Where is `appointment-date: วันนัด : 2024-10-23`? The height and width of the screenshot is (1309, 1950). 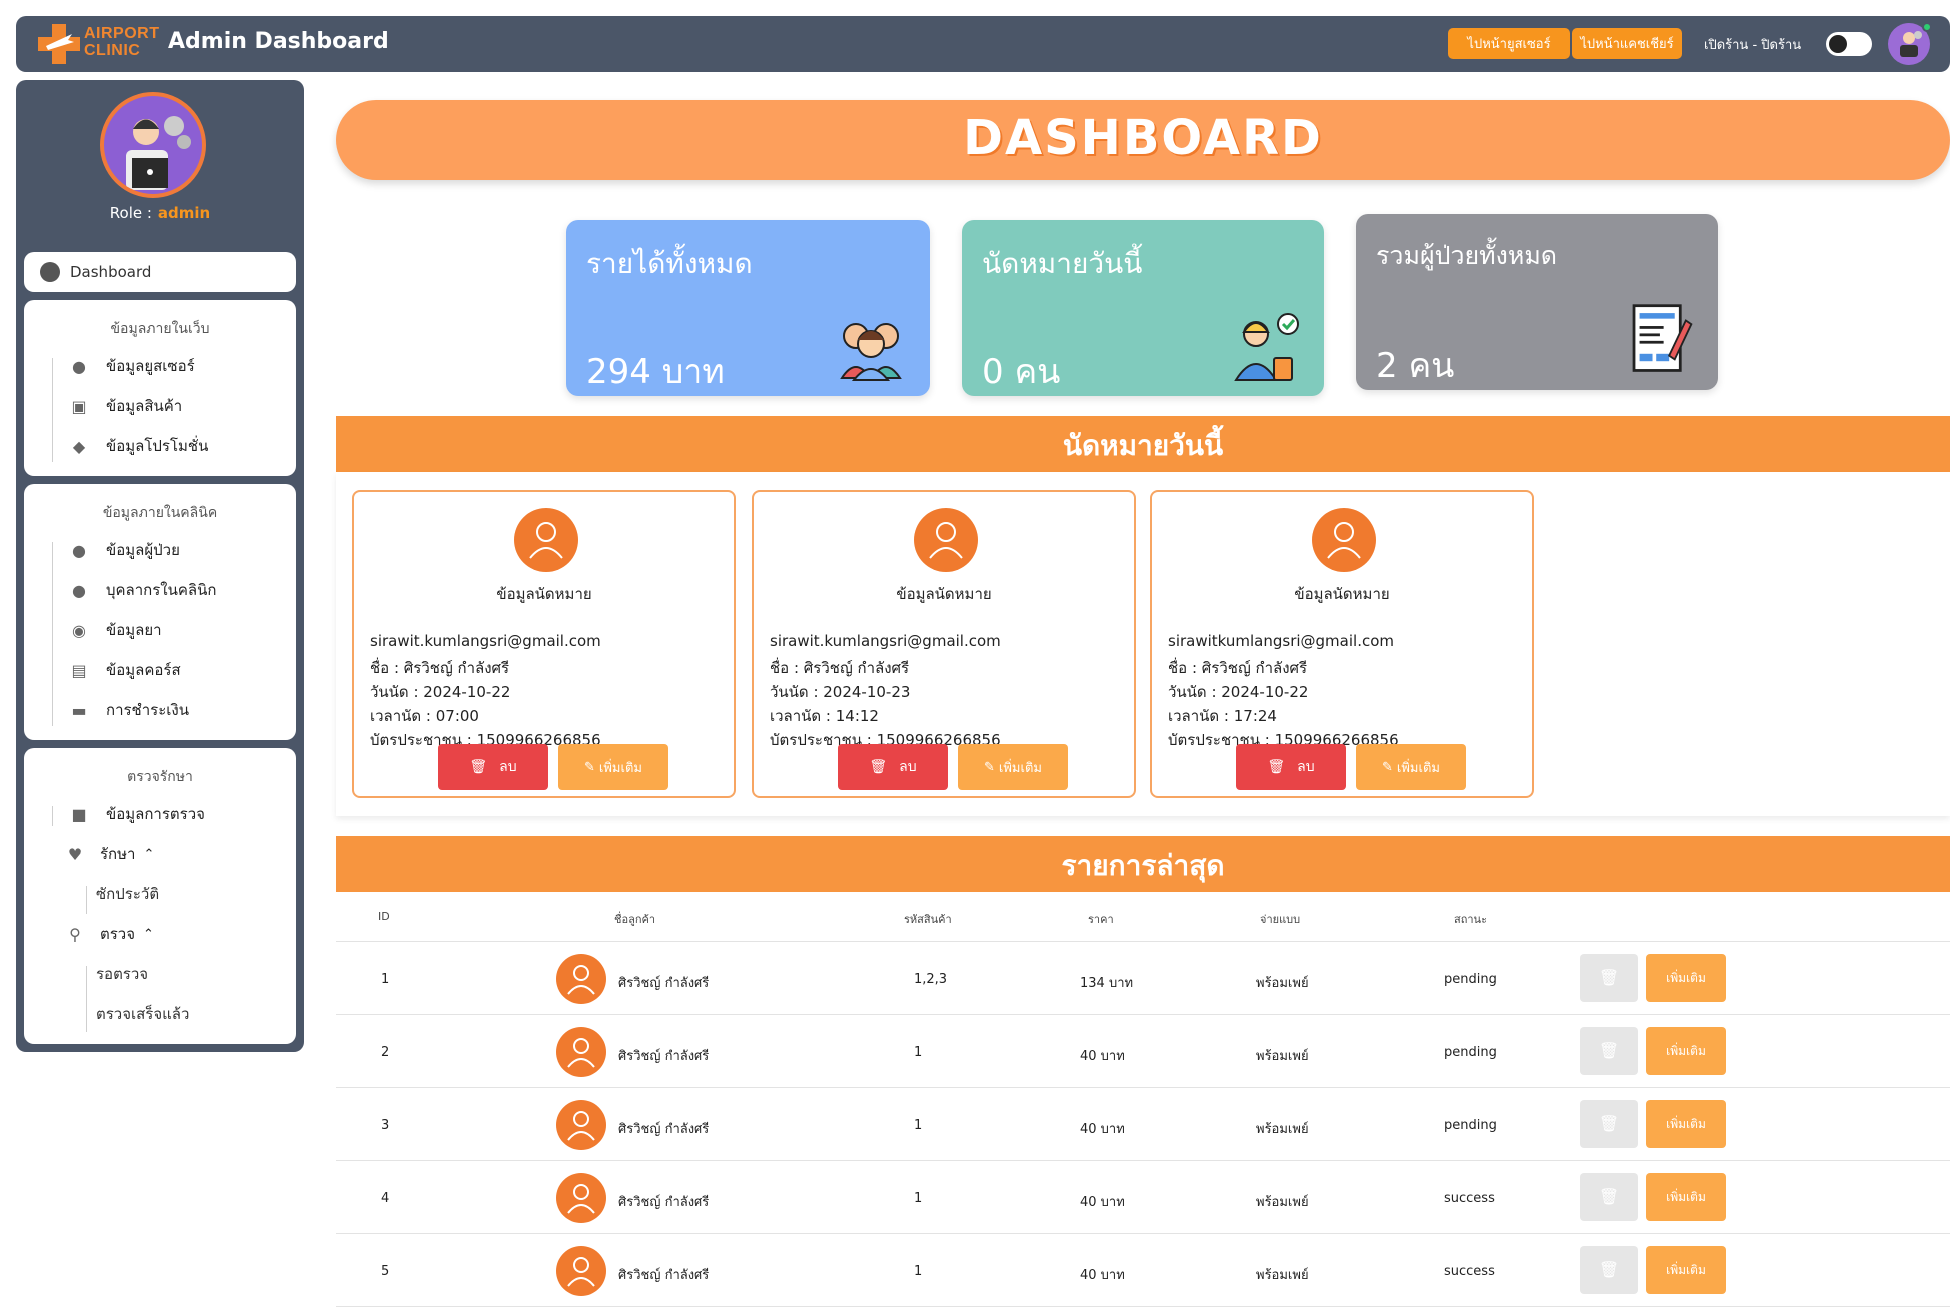 appointment-date: วันนัด : 2024-10-23 is located at coordinates (840, 692).